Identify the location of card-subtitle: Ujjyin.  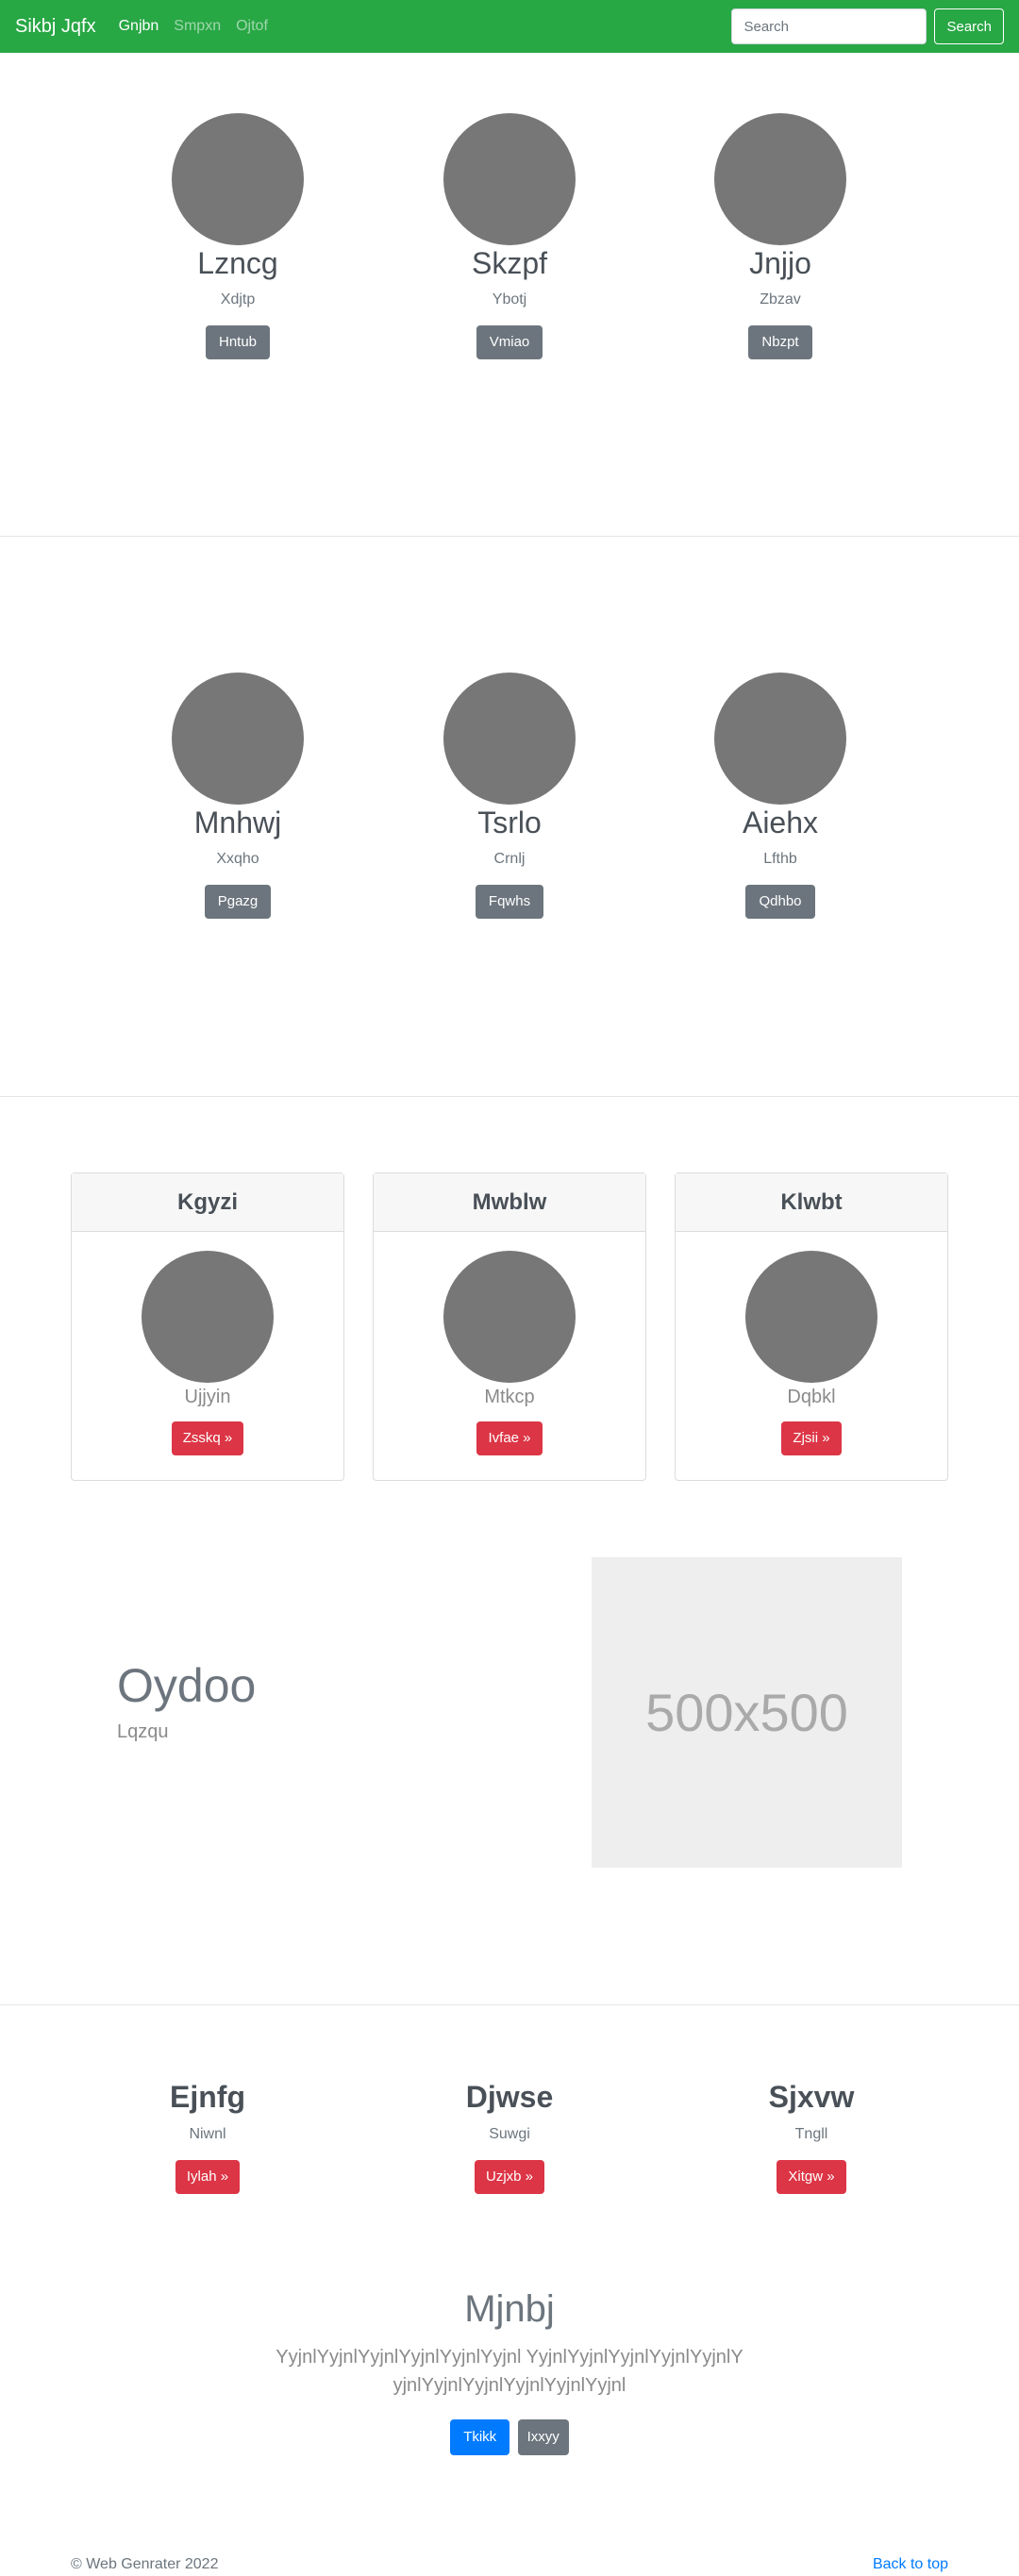
(207, 1397).